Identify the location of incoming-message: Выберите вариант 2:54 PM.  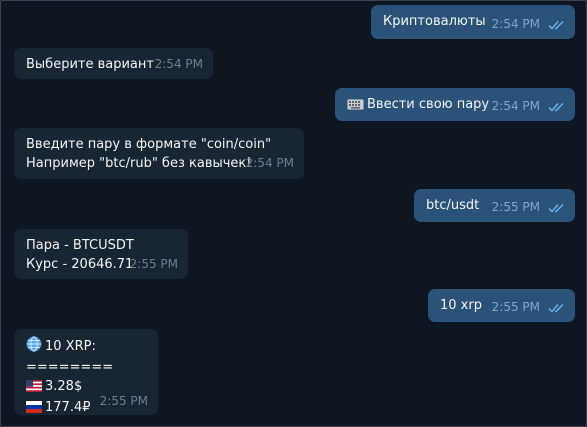
(113, 63).